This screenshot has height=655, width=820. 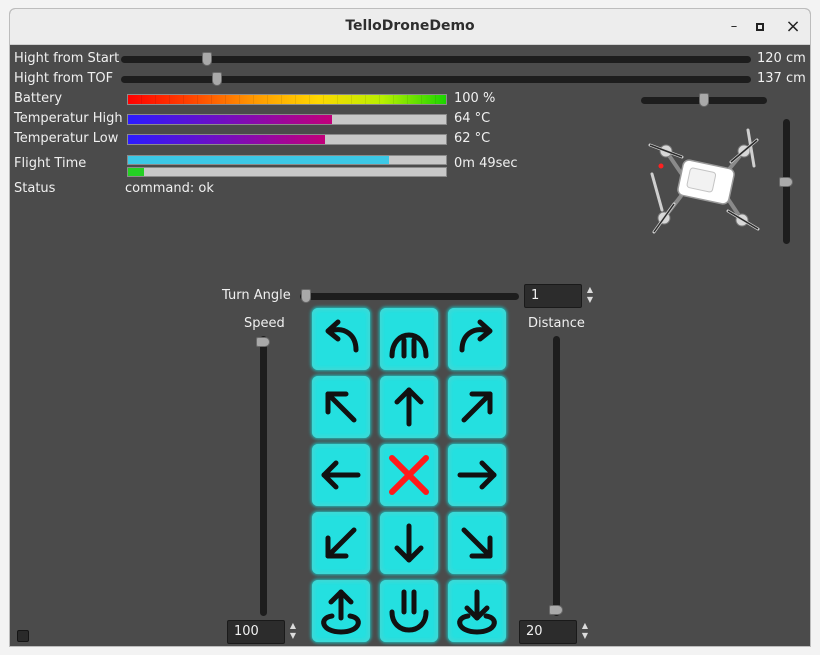 I want to click on hover-button, so click(x=409, y=611).